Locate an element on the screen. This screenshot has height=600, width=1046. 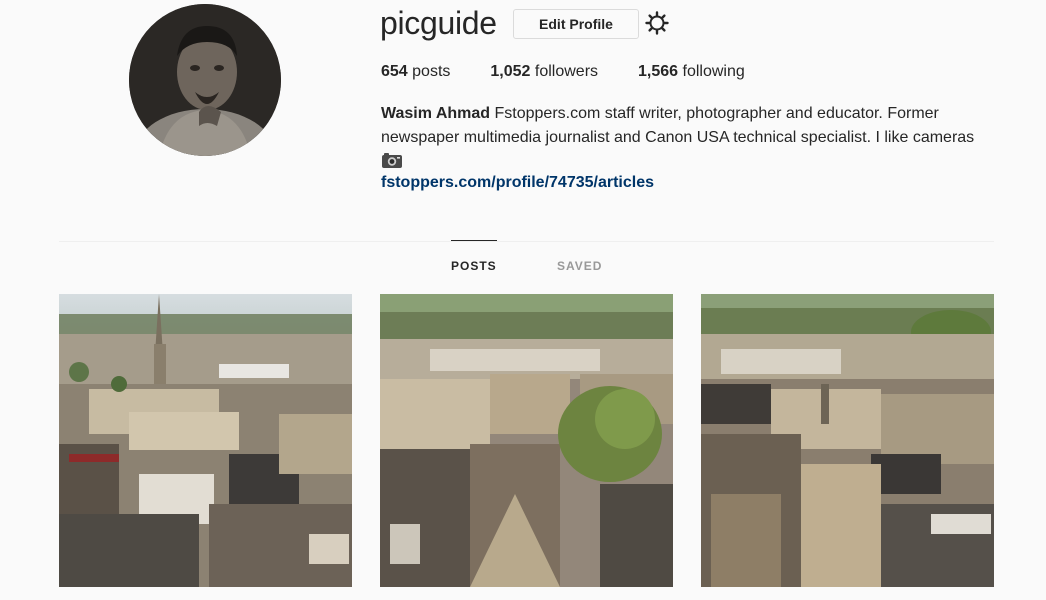
camera-icon is located at coordinates (392, 160).